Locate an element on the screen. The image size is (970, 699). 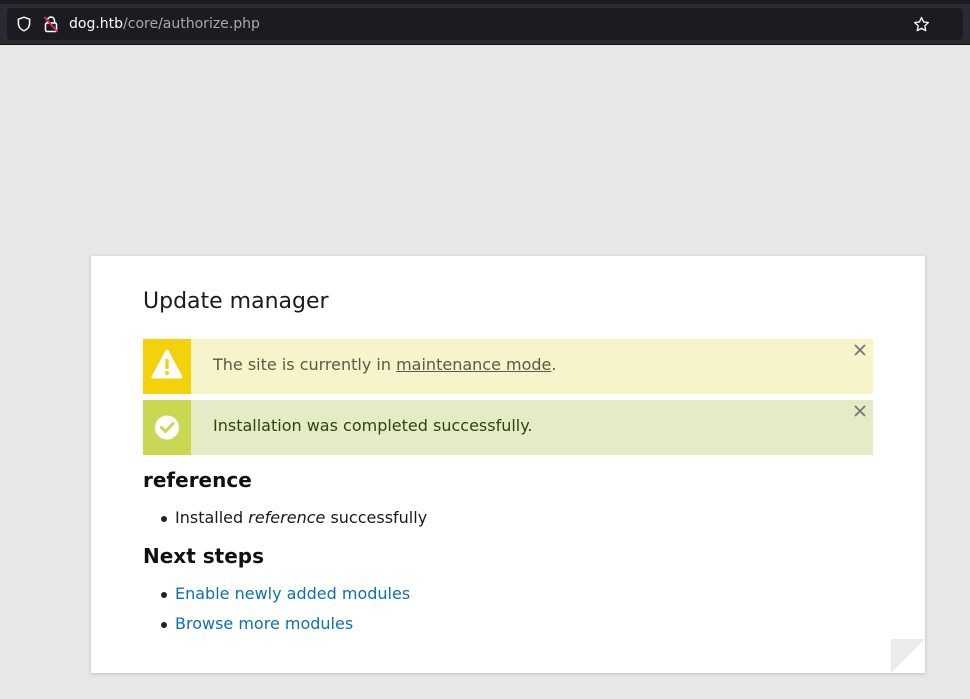
url-text: dog.htb/core/authorize.php is located at coordinates (164, 24).